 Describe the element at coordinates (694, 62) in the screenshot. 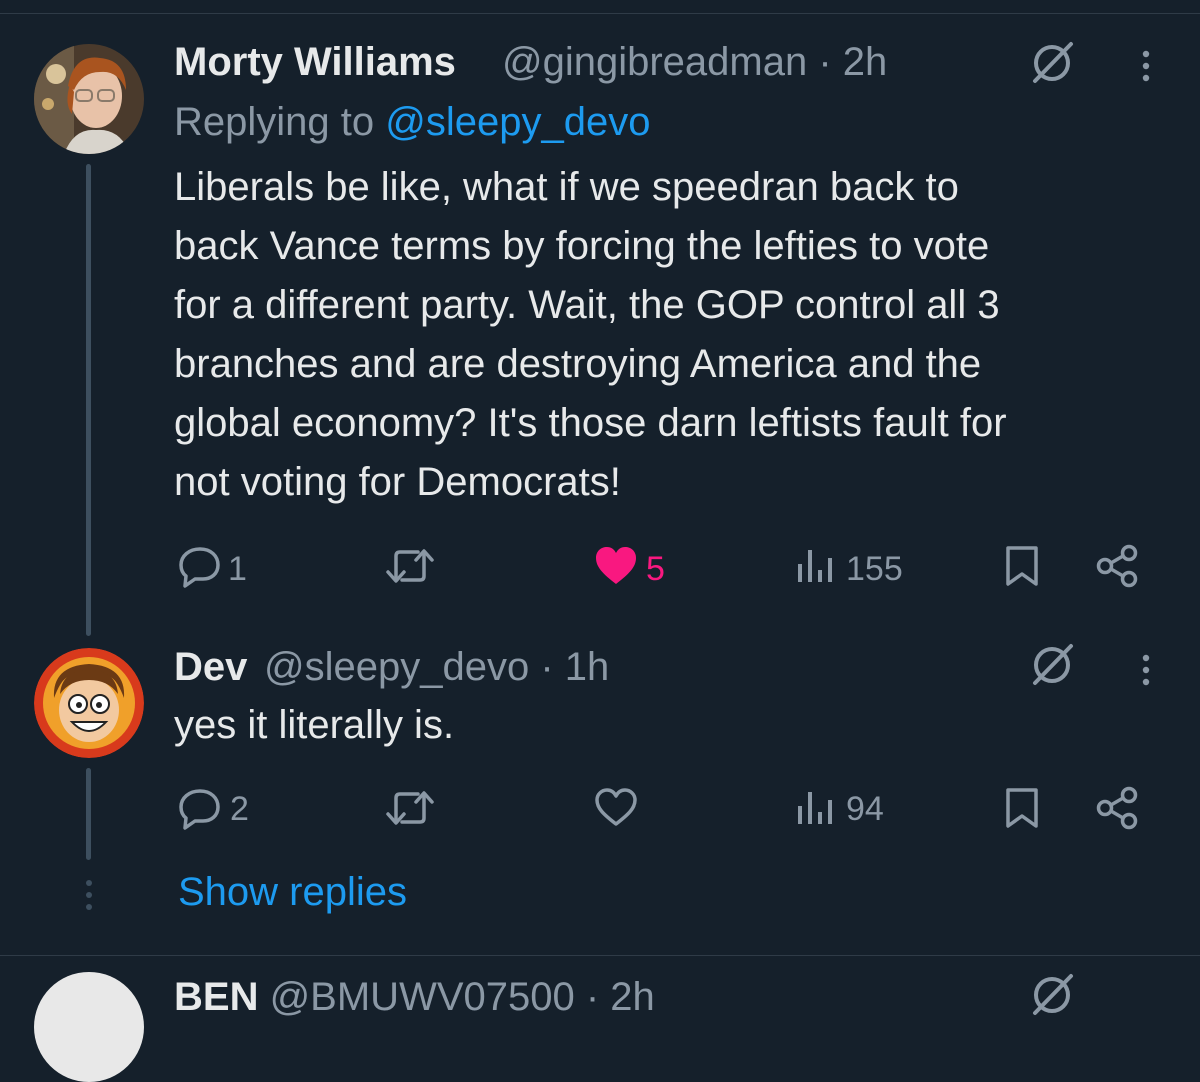

I see `author-handle-time: @gingibreadman · 2h` at that location.